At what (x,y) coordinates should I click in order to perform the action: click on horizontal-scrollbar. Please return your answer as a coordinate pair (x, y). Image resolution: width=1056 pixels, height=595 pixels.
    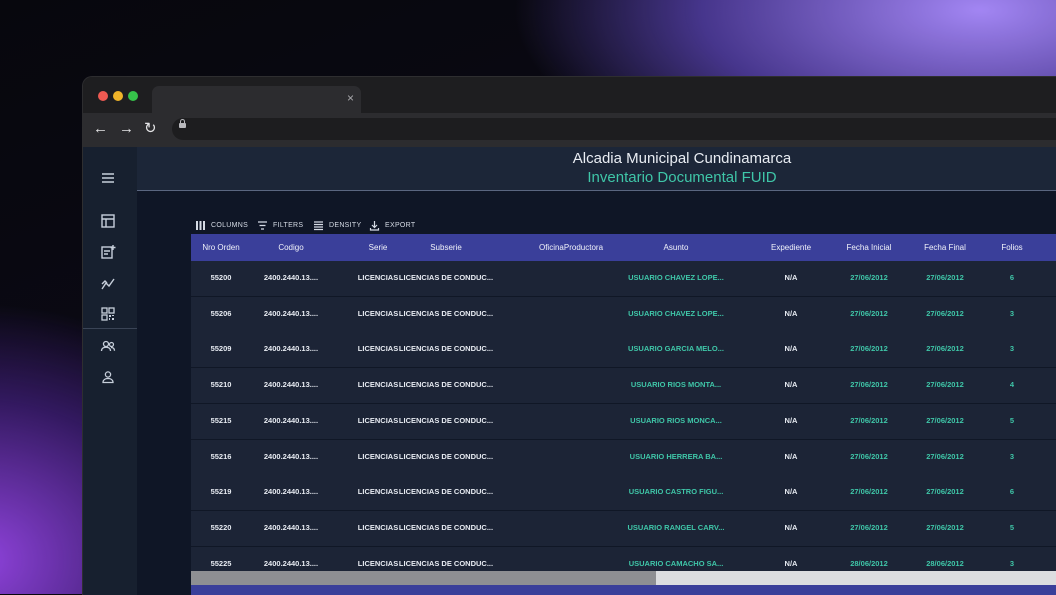
    Looking at the image, I should click on (623, 578).